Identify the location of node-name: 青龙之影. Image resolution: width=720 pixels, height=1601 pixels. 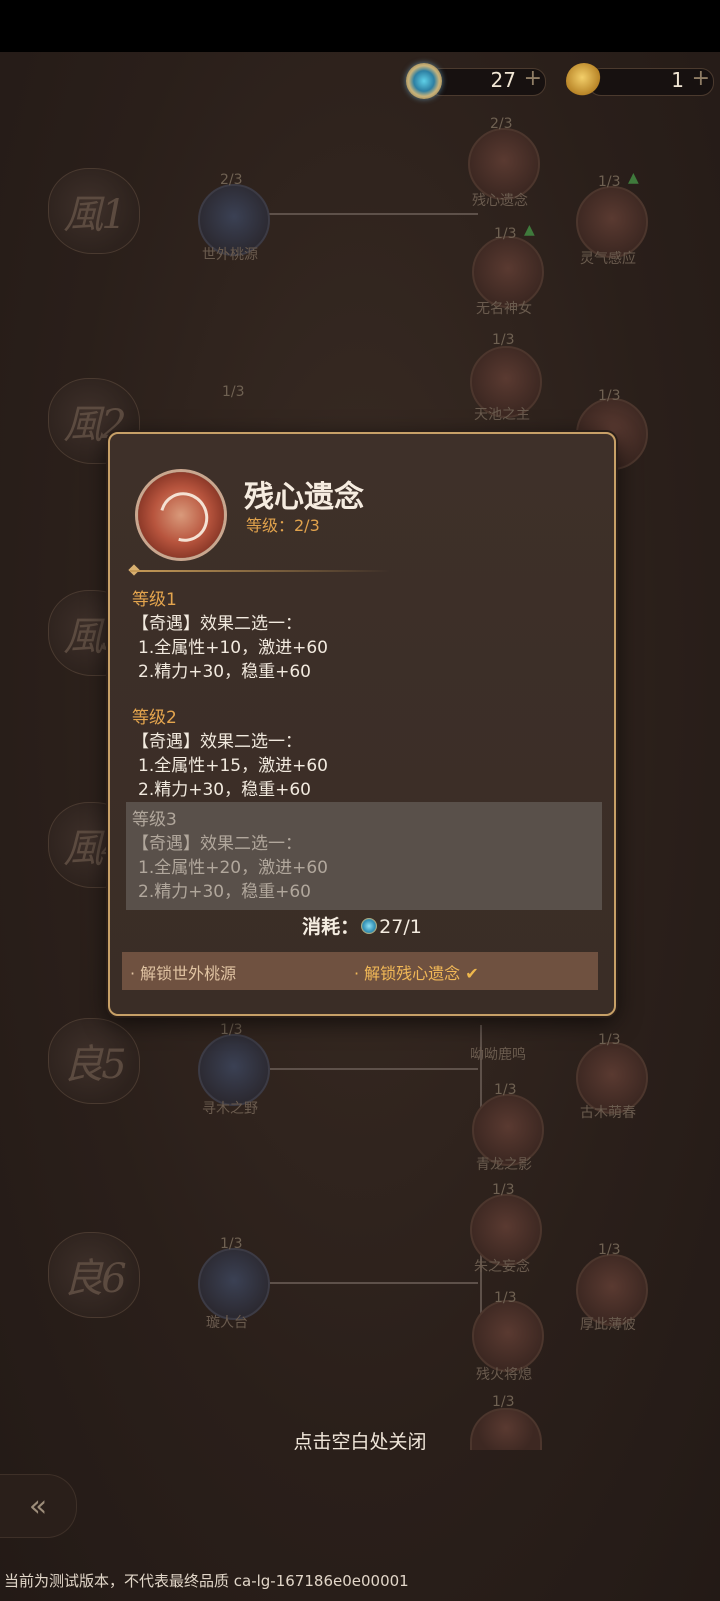
(504, 1165).